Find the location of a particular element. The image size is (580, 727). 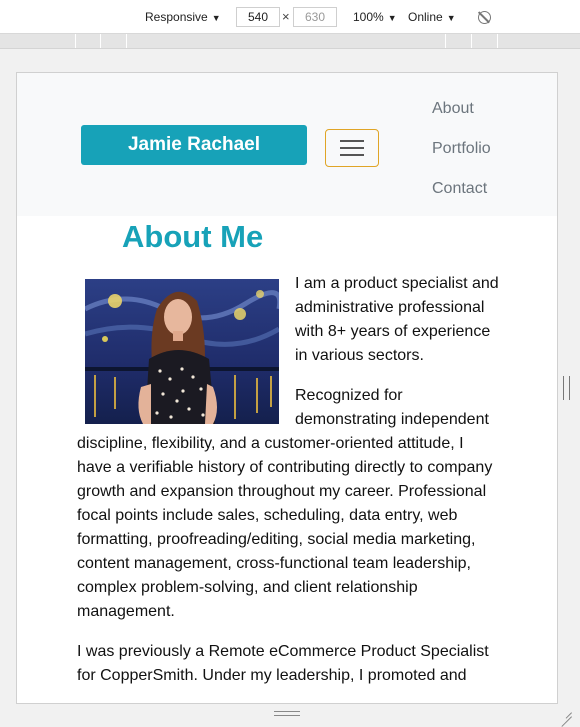

nav-link-about: About is located at coordinates (453, 109).